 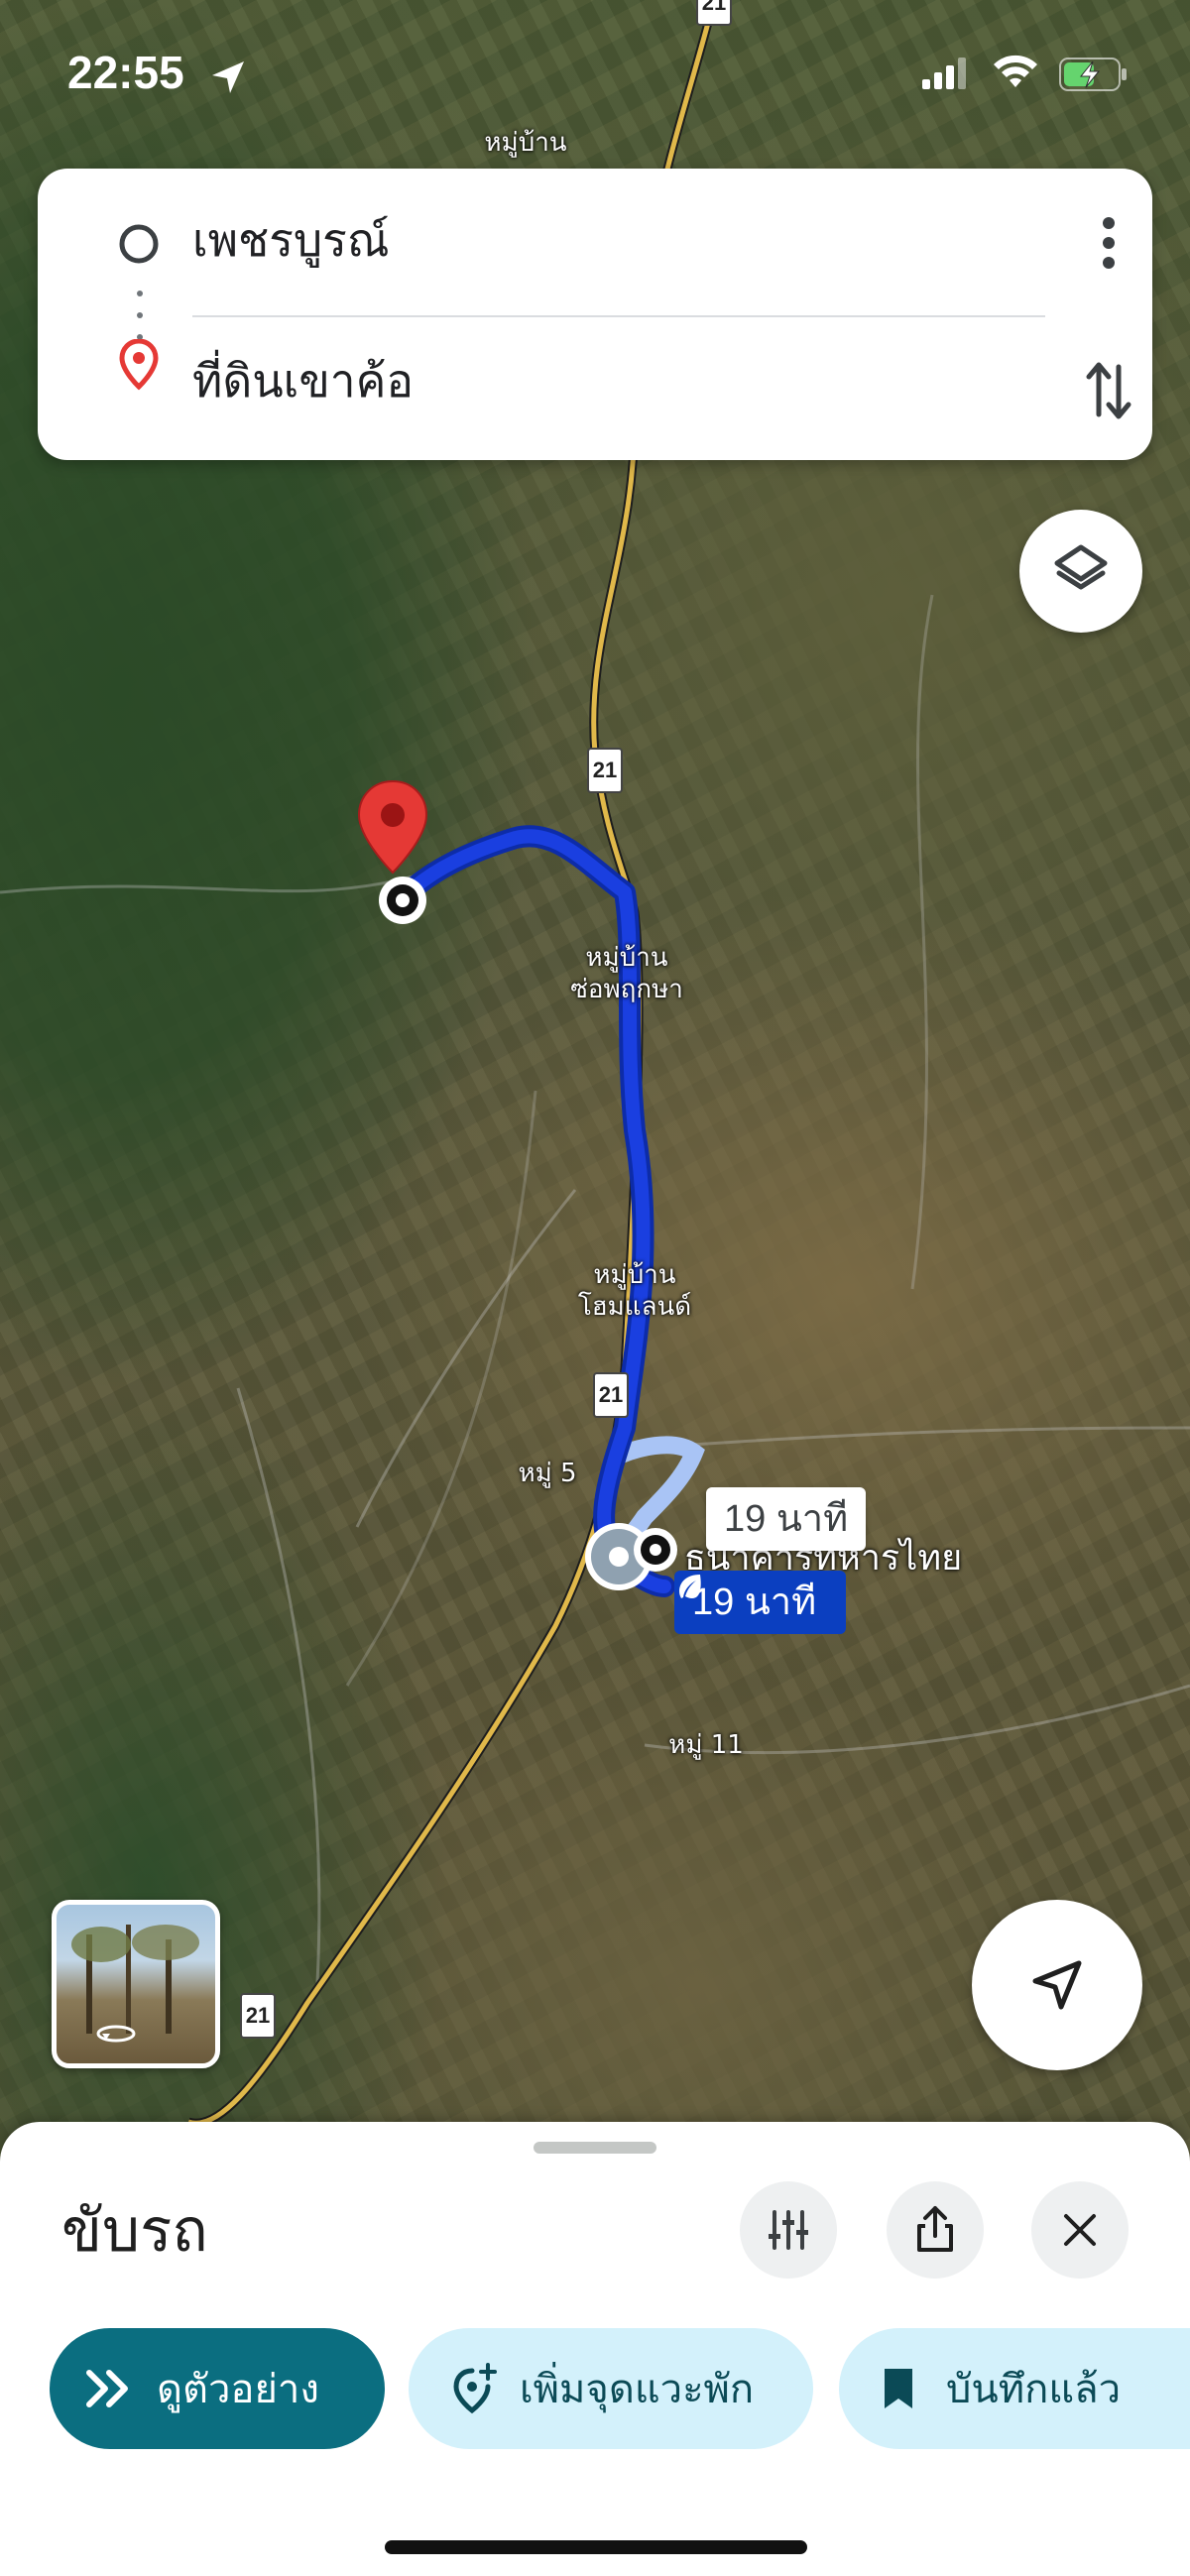 I want to click on add-stop-button: เพิ่มจุดแวะพัก, so click(x=611, y=2389).